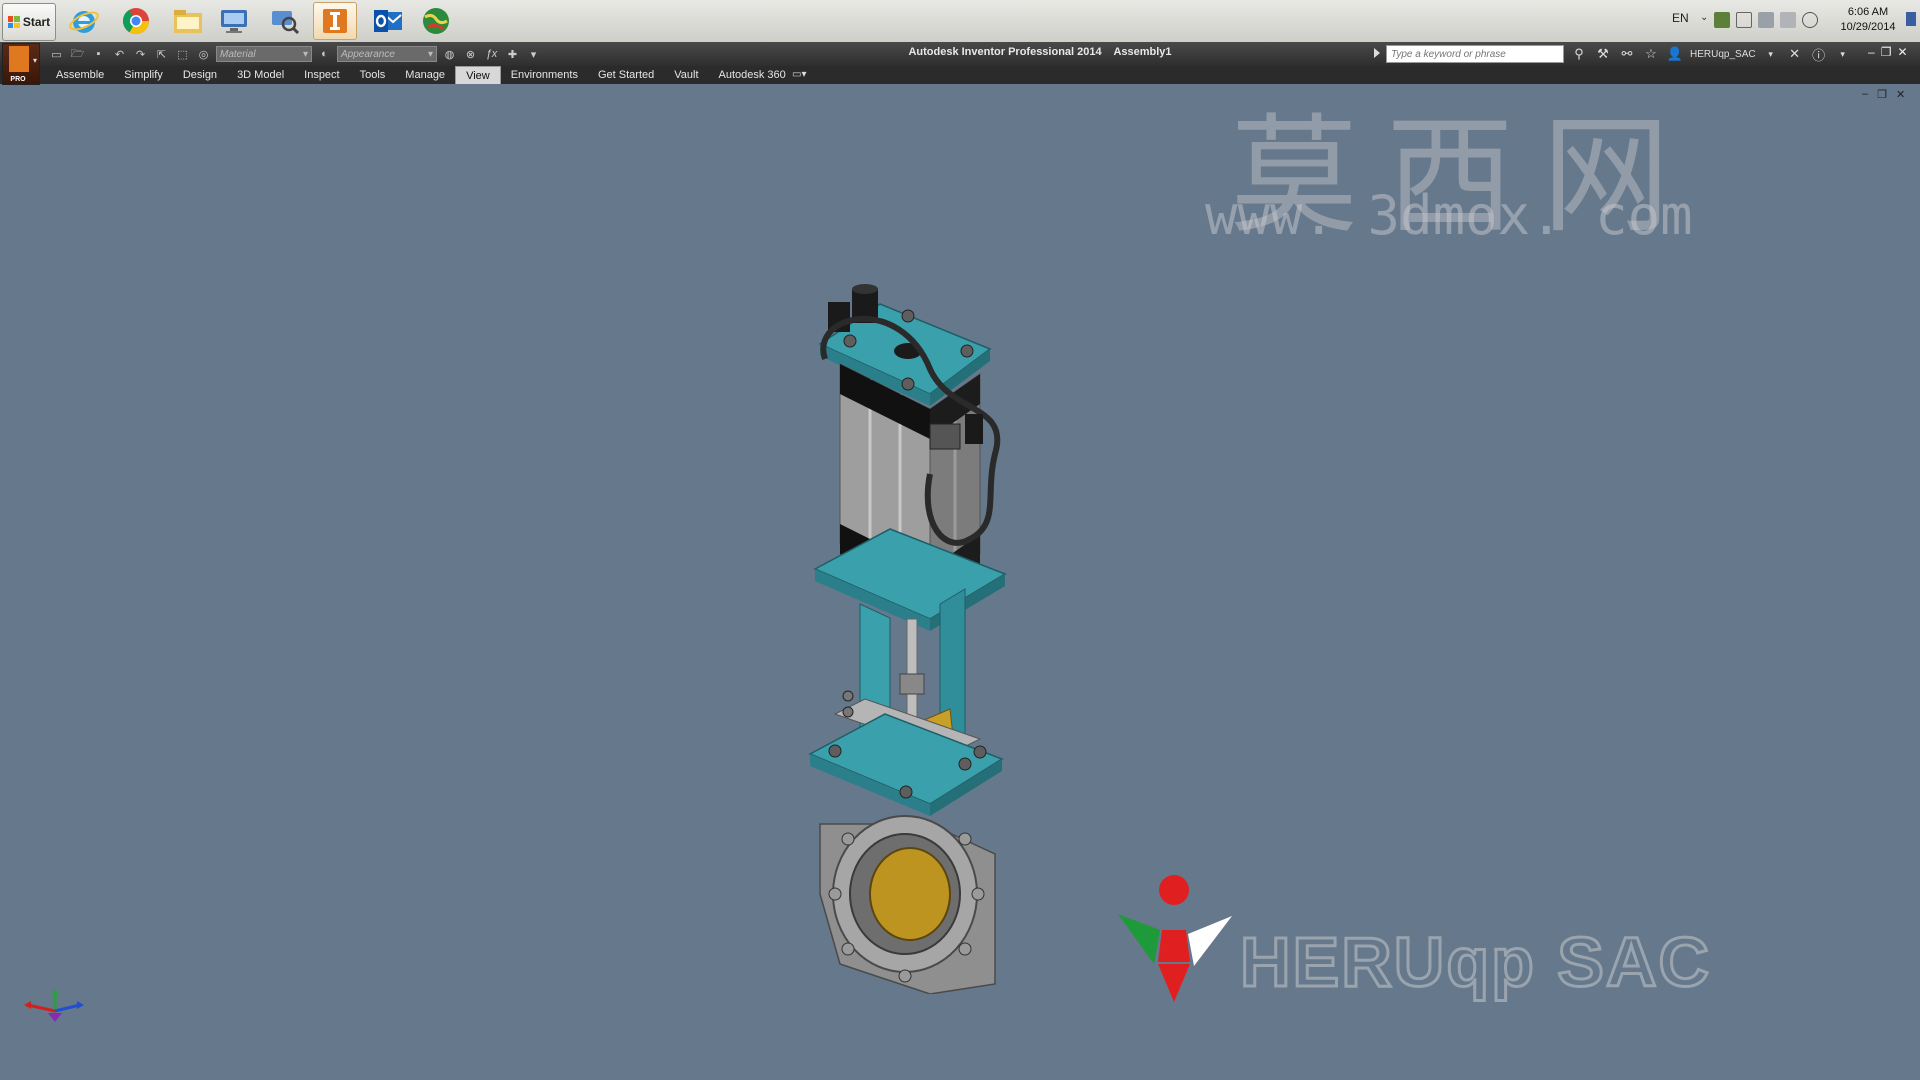 Image resolution: width=1920 pixels, height=1080 pixels. I want to click on communication-center-icon: ⚯, so click(1627, 54).